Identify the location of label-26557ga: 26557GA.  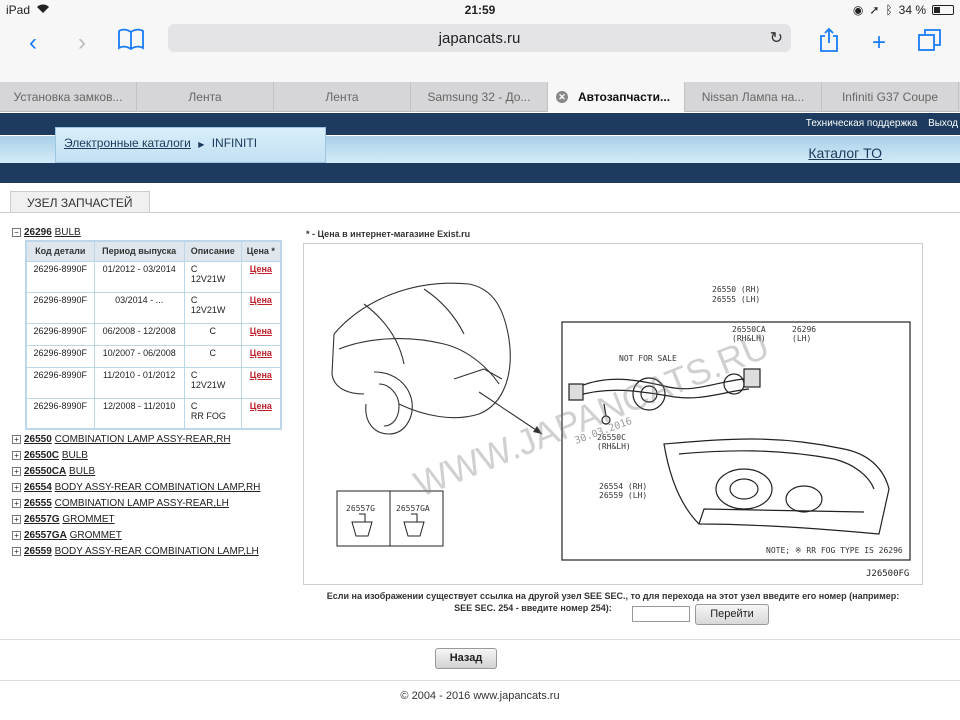
(413, 508).